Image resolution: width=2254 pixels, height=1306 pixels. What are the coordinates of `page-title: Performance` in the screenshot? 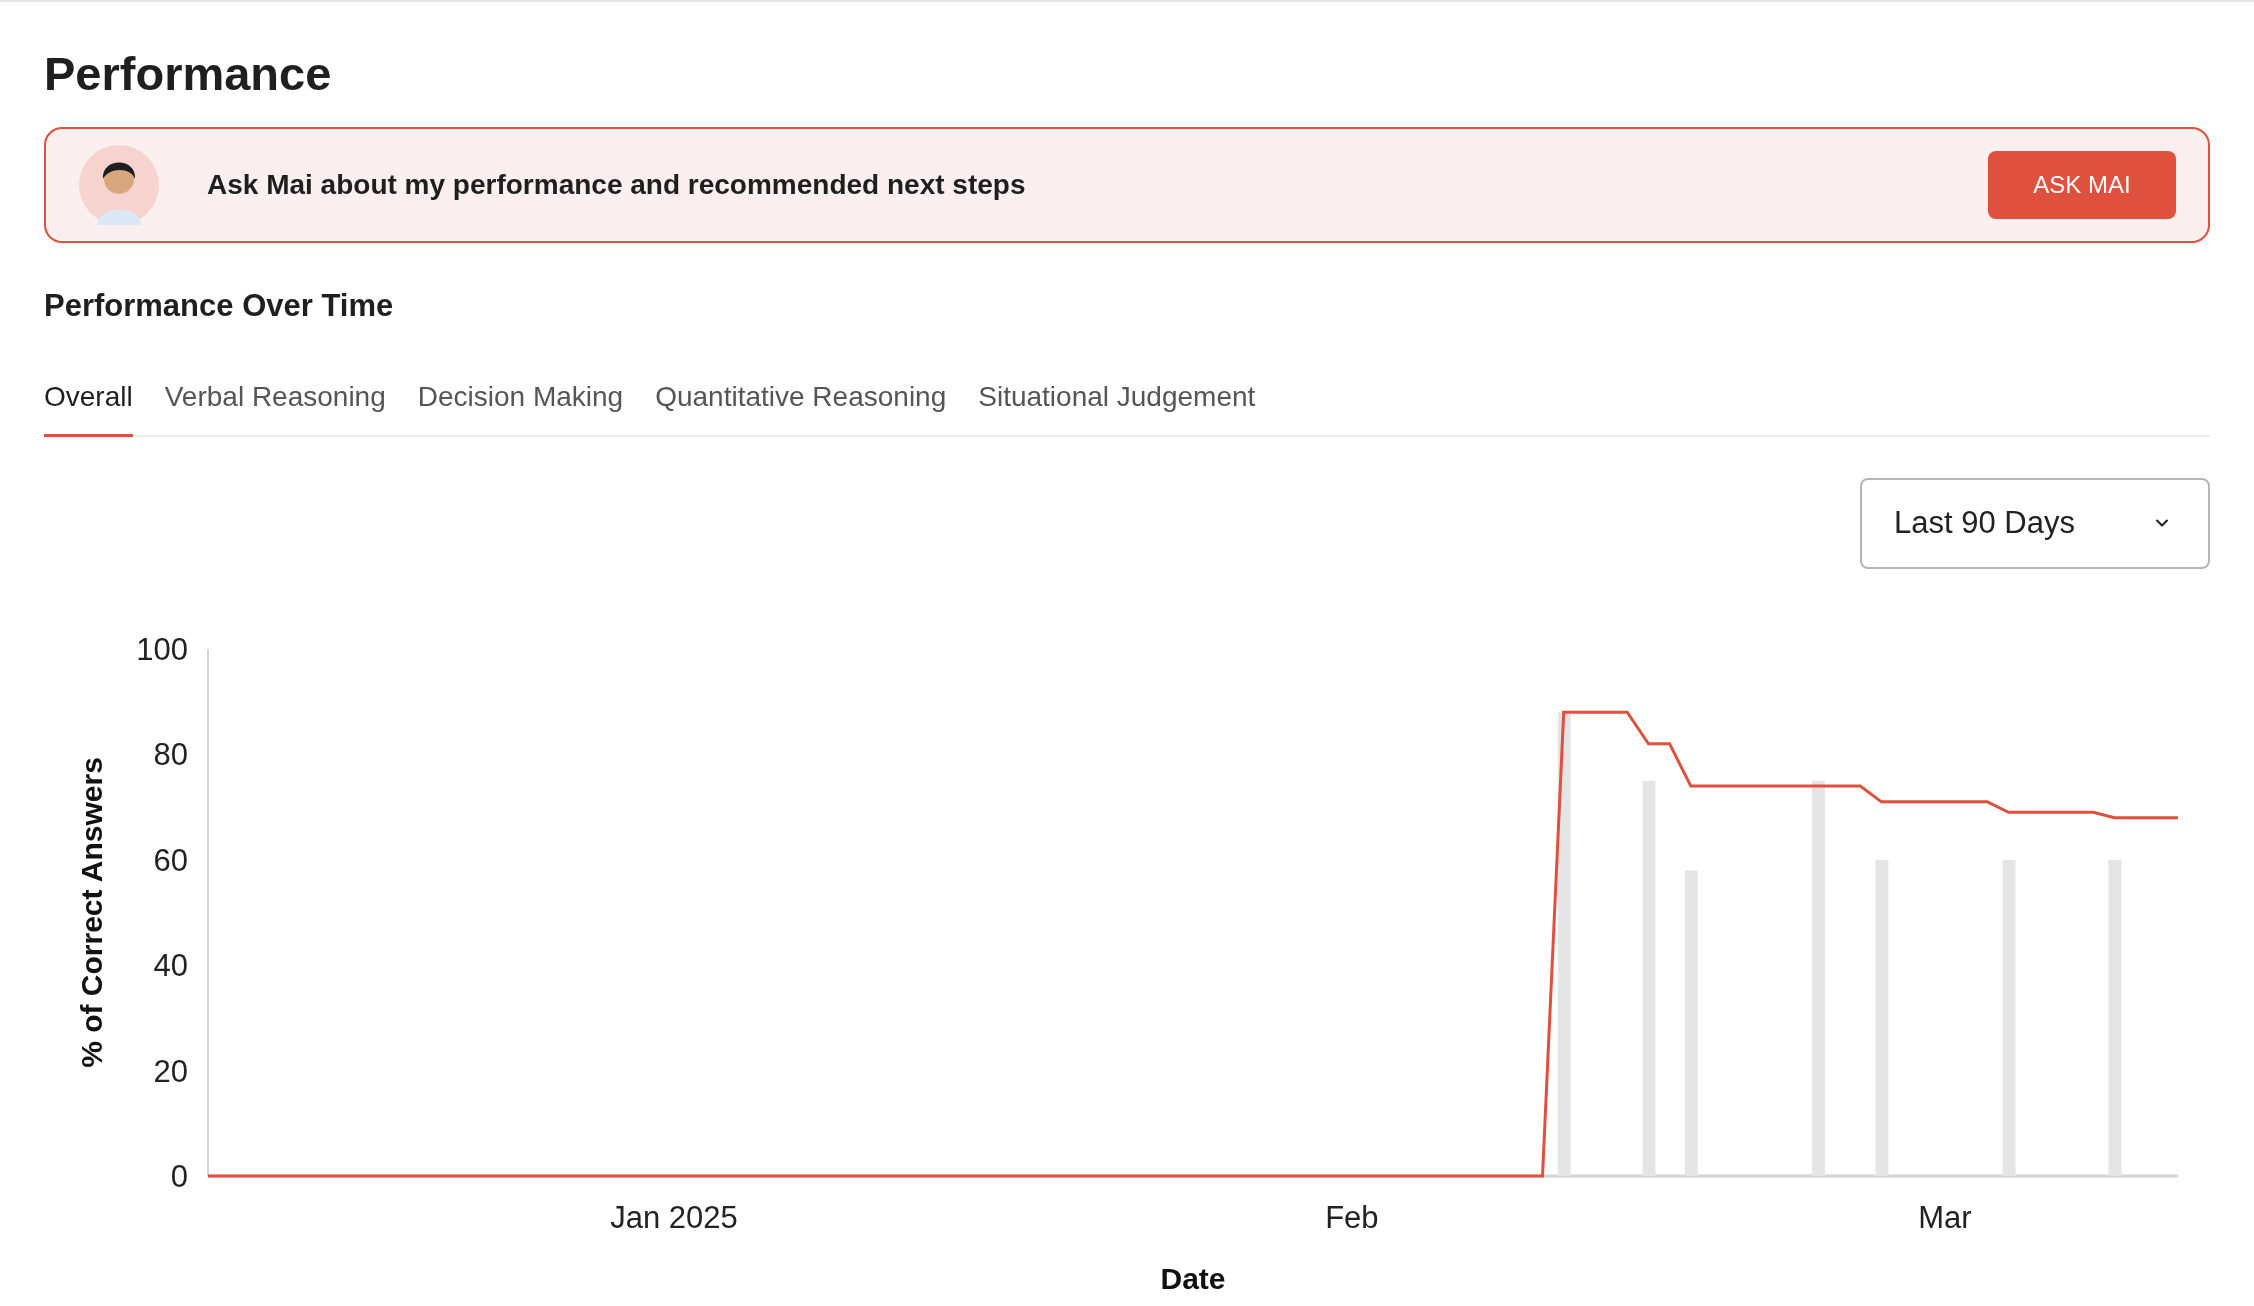 It's located at (188, 73).